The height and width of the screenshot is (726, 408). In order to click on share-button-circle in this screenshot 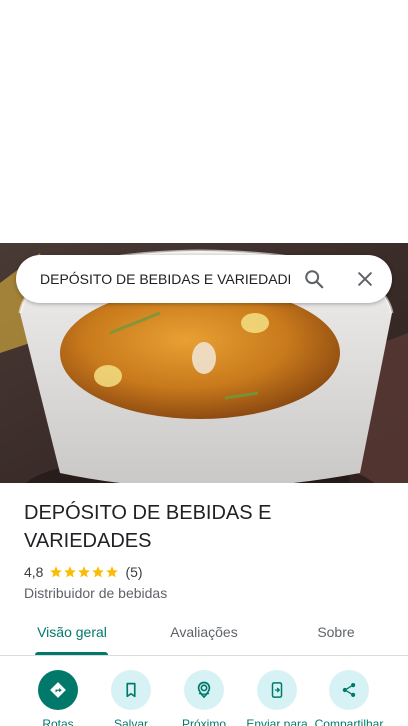, I will do `click(349, 690)`.